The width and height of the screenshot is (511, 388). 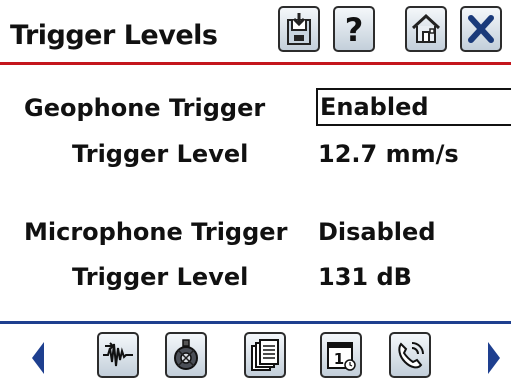 What do you see at coordinates (156, 232) in the screenshot?
I see `microphone-trigger-label: Microphone Trigger` at bounding box center [156, 232].